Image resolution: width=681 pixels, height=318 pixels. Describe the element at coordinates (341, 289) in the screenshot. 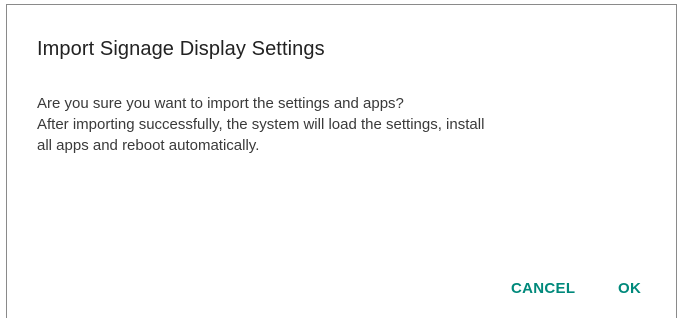

I see `dialog-actions: CANCEL OK` at that location.